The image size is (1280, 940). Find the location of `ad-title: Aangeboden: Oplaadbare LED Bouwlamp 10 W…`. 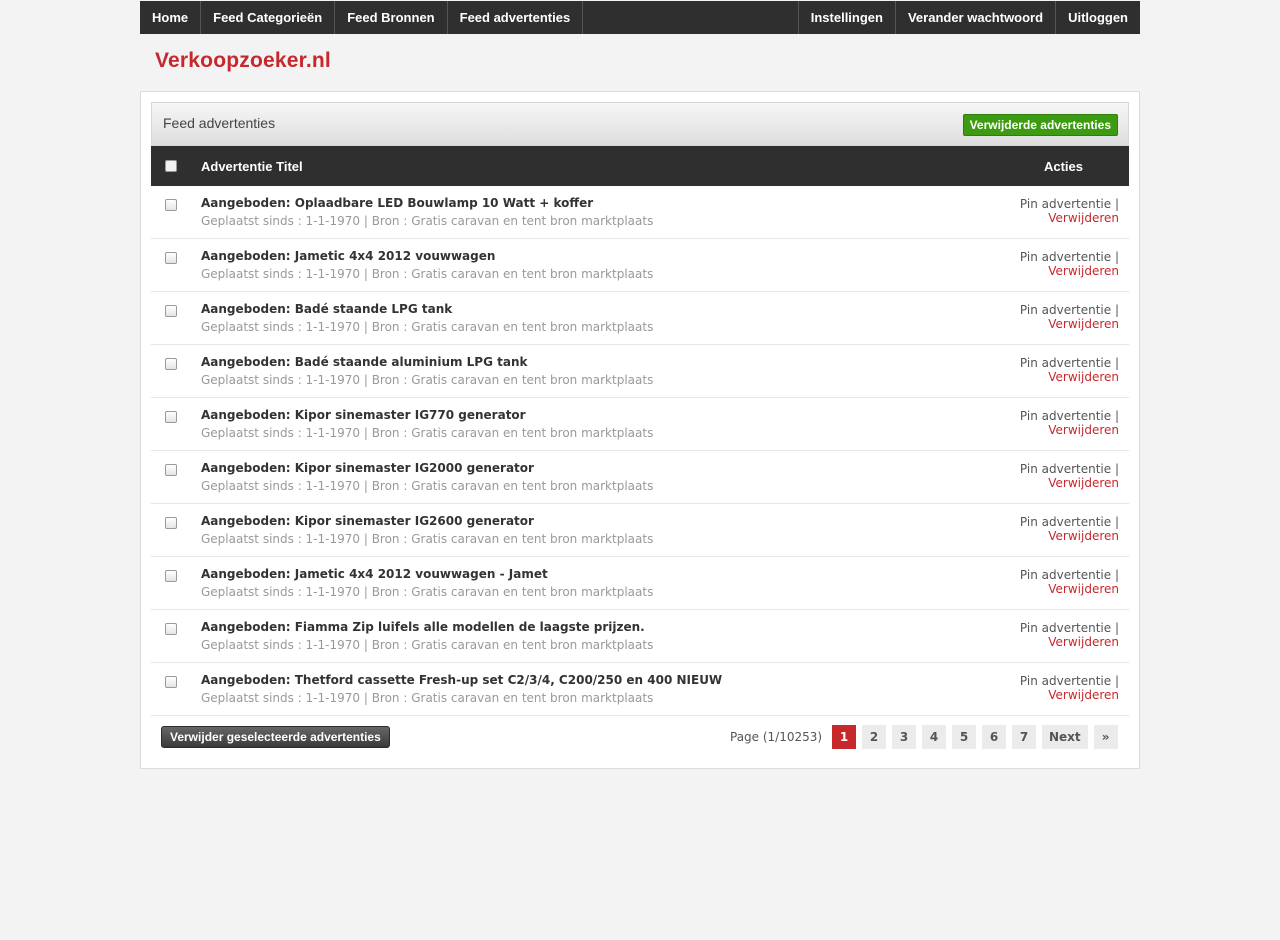

ad-title: Aangeboden: Oplaadbare LED Bouwlamp 10 W… is located at coordinates (397, 203).